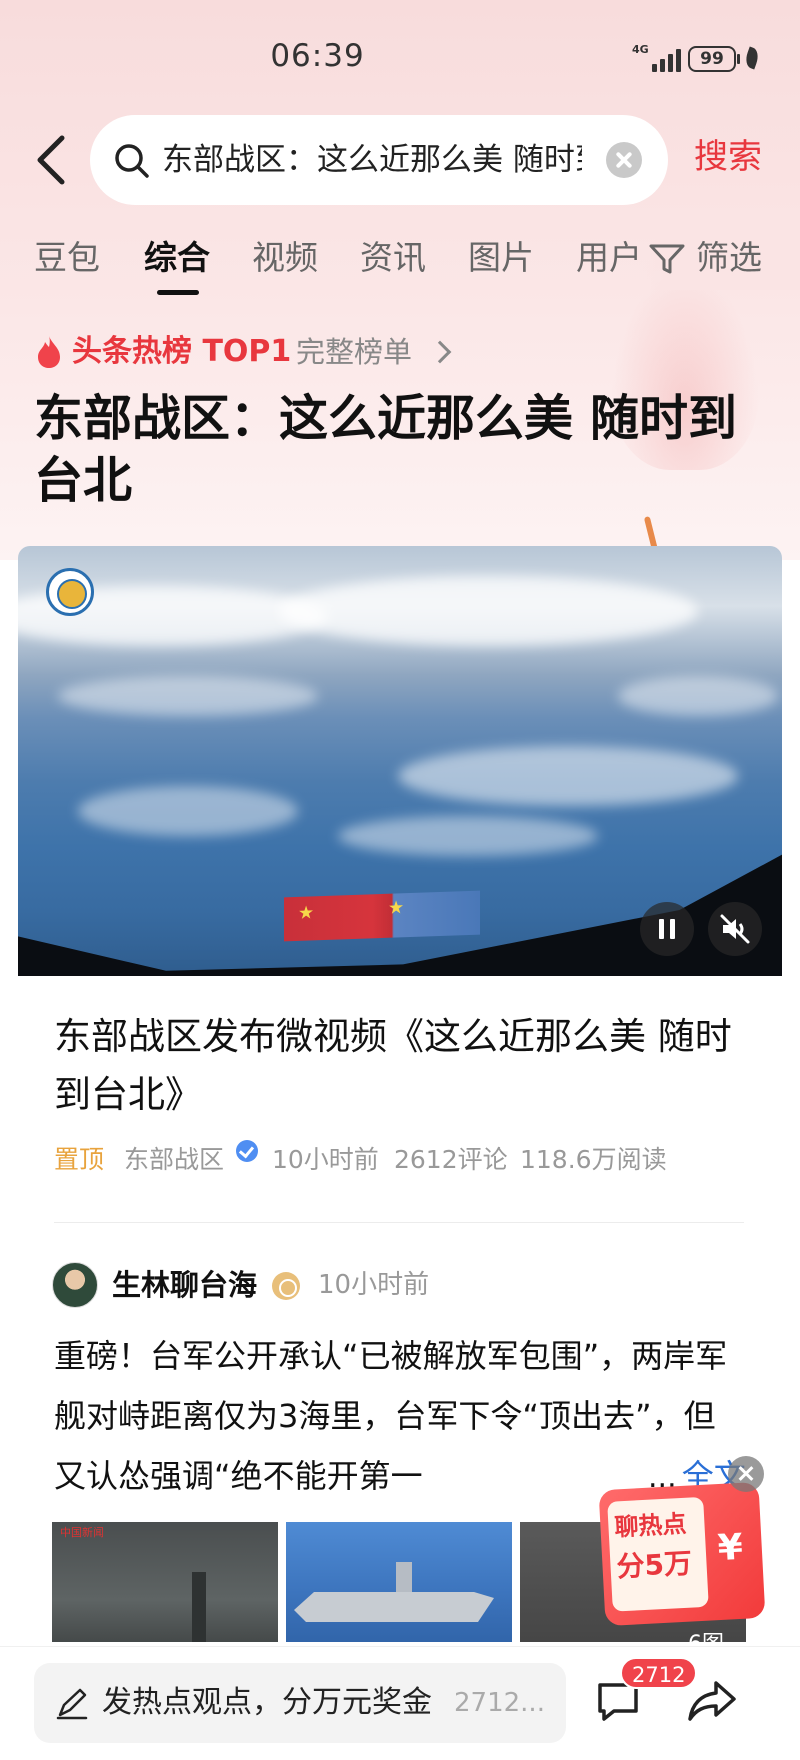 The width and height of the screenshot is (800, 1760). What do you see at coordinates (399, 1222) in the screenshot?
I see `divider` at bounding box center [399, 1222].